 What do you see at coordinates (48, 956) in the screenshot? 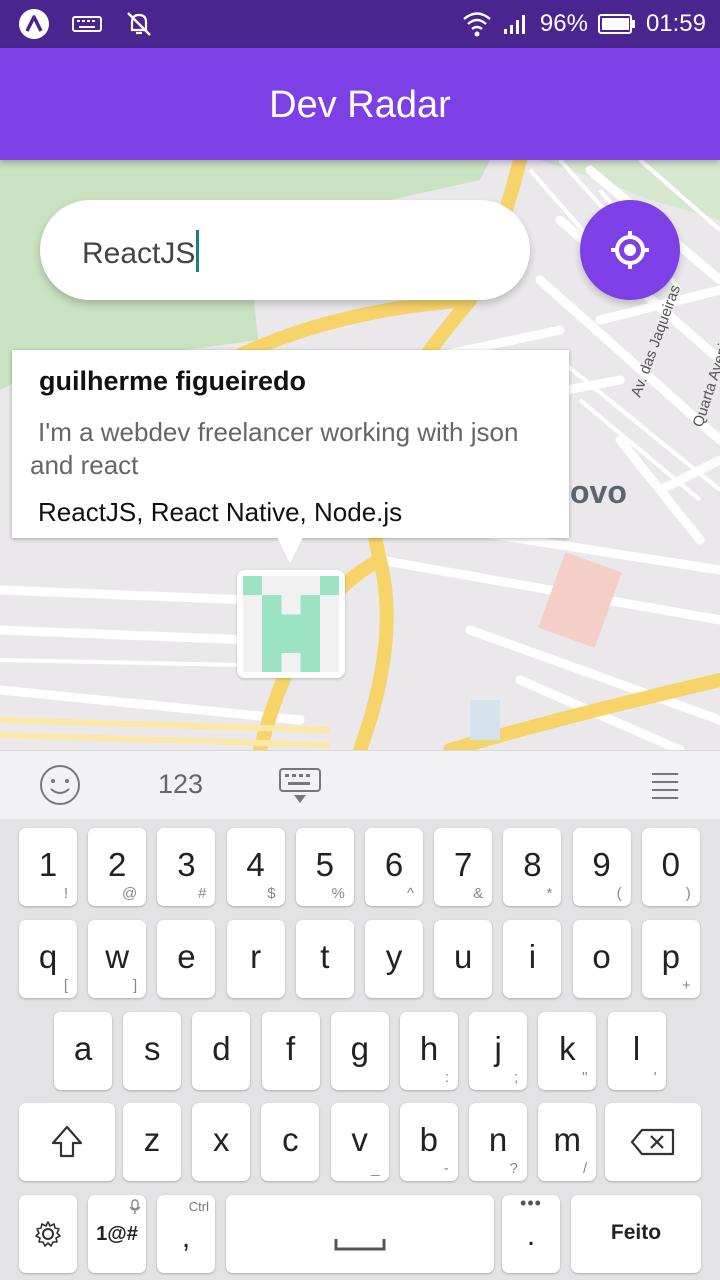
I see `key-main-char: q` at bounding box center [48, 956].